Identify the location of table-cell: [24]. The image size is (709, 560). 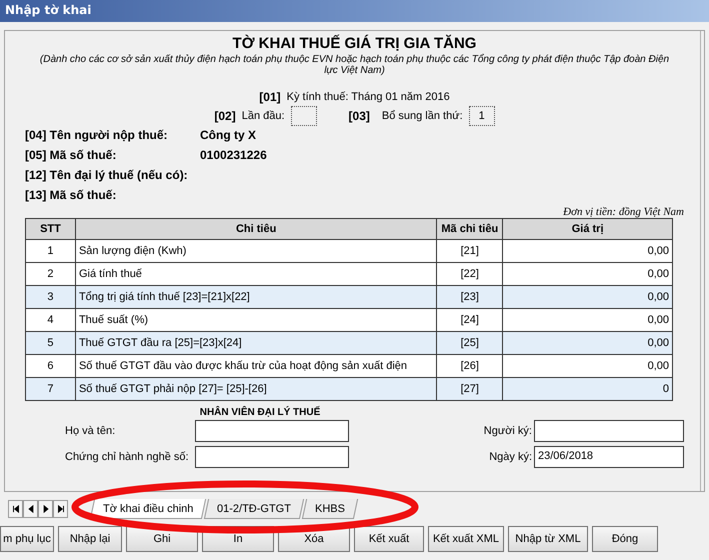
(469, 320).